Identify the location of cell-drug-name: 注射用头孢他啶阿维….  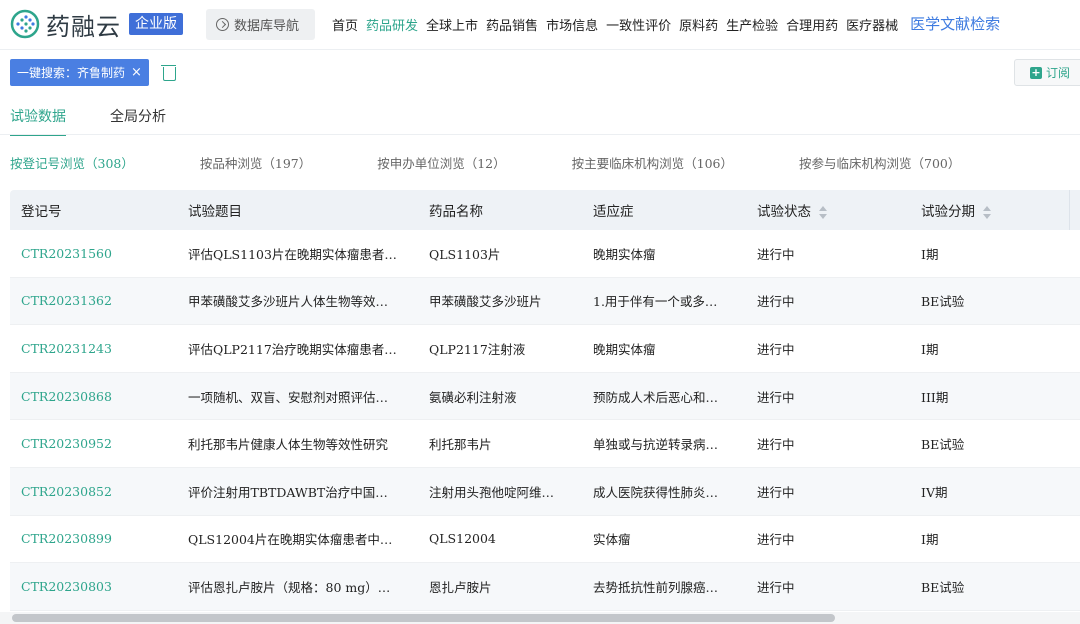
(492, 492).